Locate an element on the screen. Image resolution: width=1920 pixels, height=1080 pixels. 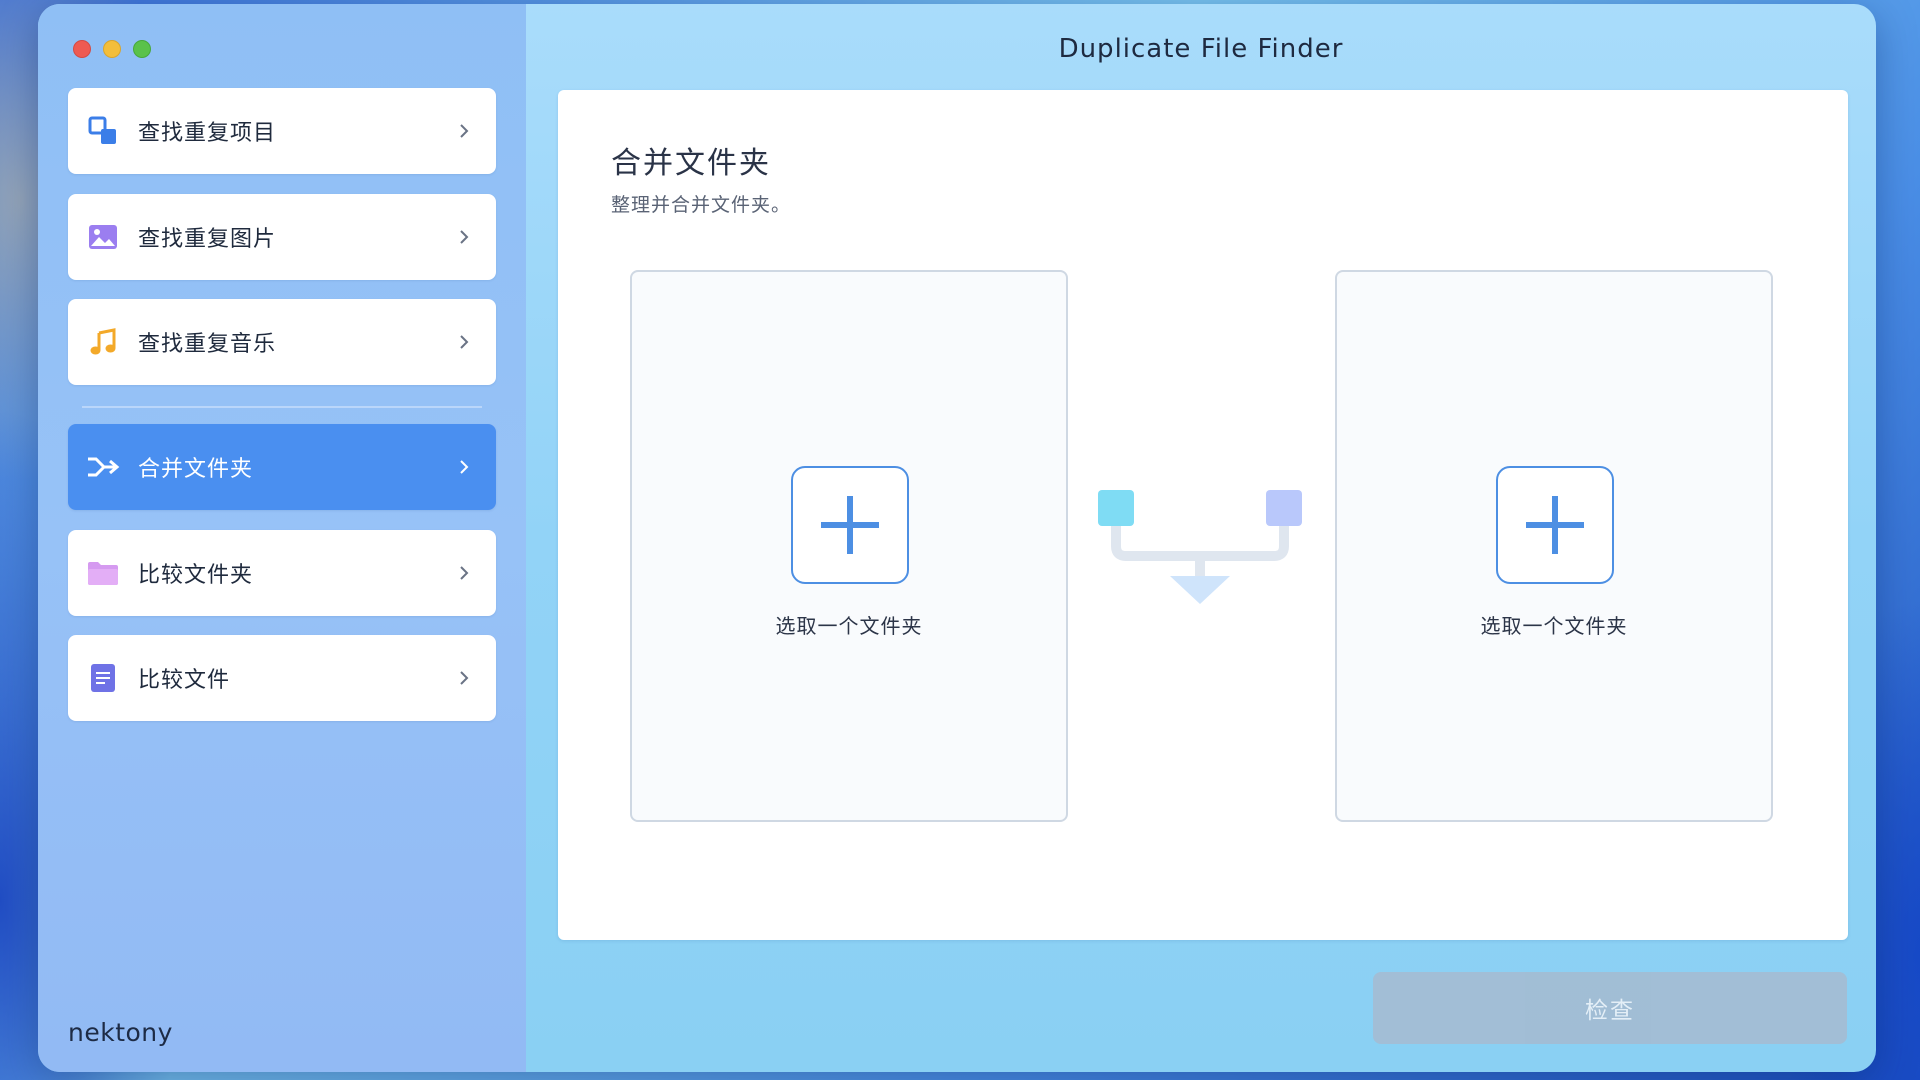
image-icon is located at coordinates (103, 237).